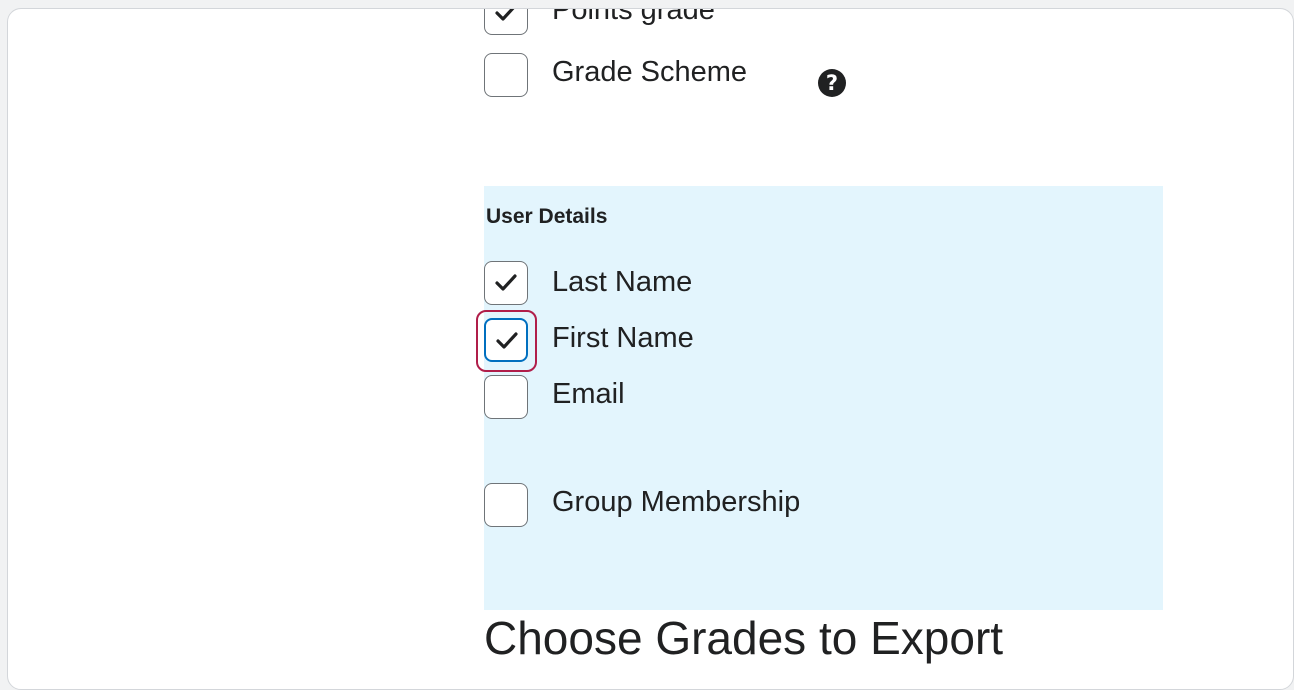 This screenshot has height=690, width=1294. Describe the element at coordinates (506, 75) in the screenshot. I see `grade-scheme-checkbox` at that location.